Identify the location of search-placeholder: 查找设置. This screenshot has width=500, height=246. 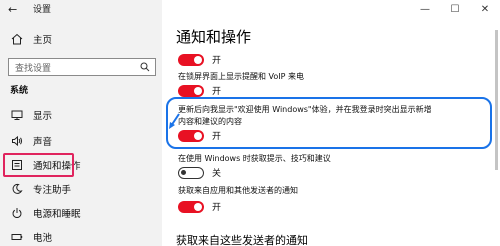
(33, 68).